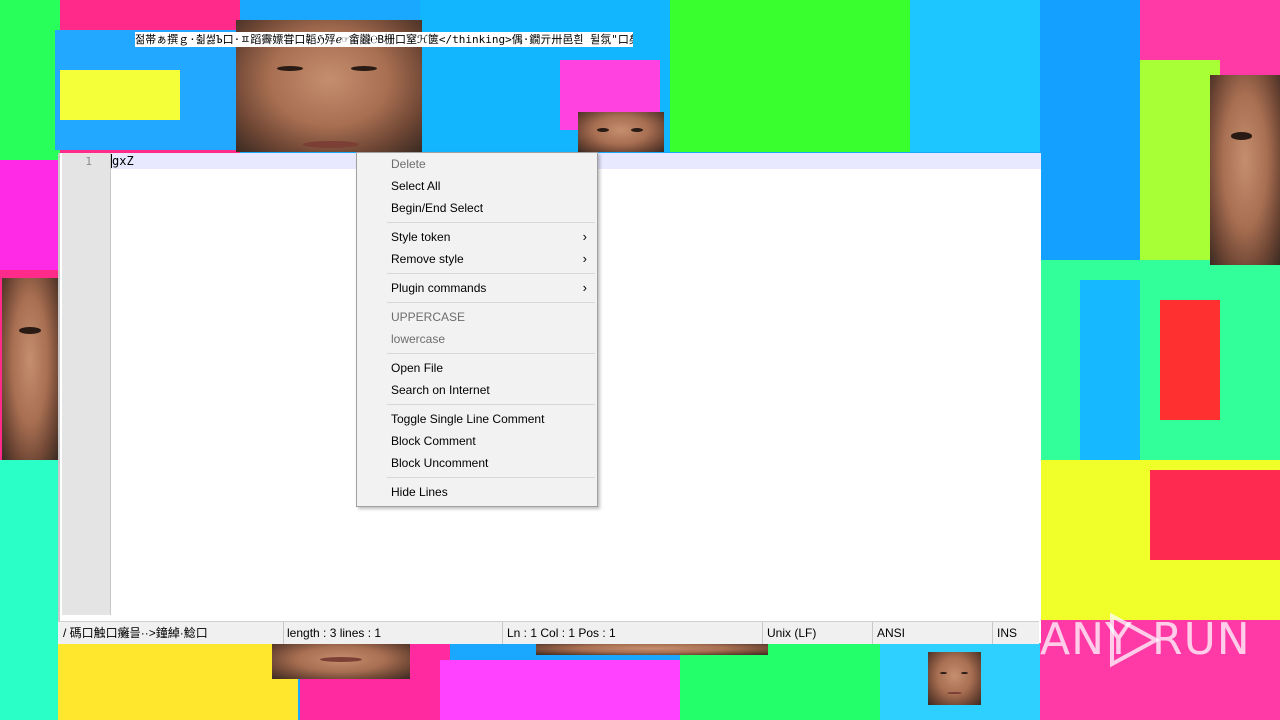  I want to click on menu-item-block-comment: Block Comment, so click(477, 441).